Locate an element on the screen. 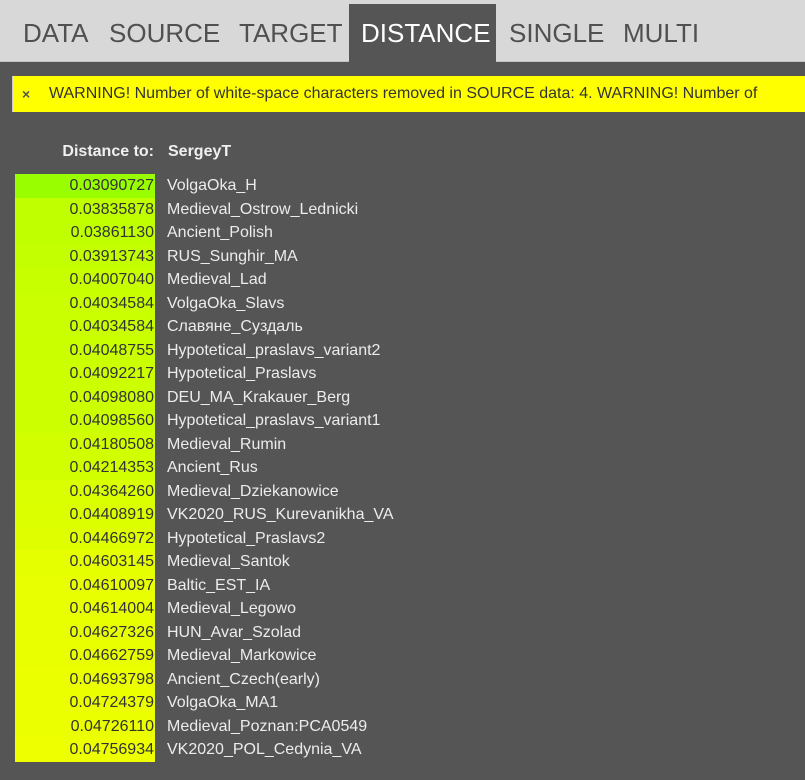 The height and width of the screenshot is (780, 805). population-name: RUS_Sunghir_MA is located at coordinates (232, 256).